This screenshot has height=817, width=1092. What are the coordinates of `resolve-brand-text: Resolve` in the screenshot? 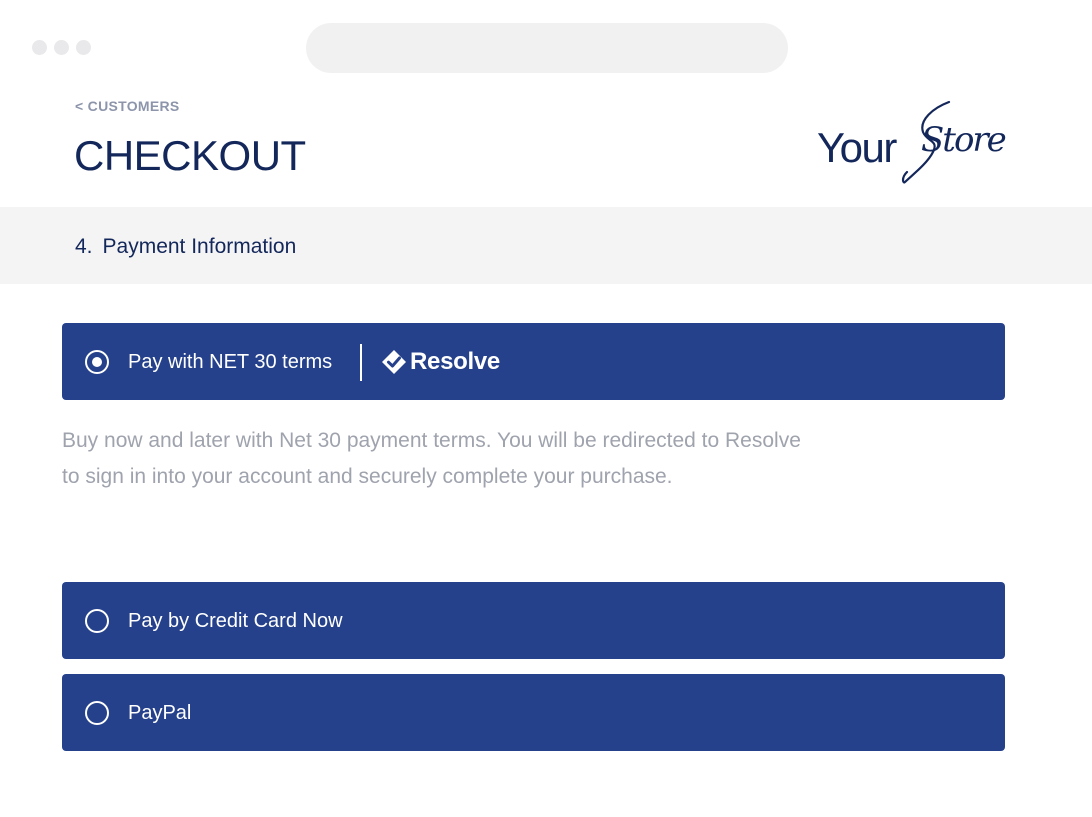 It's located at (455, 361).